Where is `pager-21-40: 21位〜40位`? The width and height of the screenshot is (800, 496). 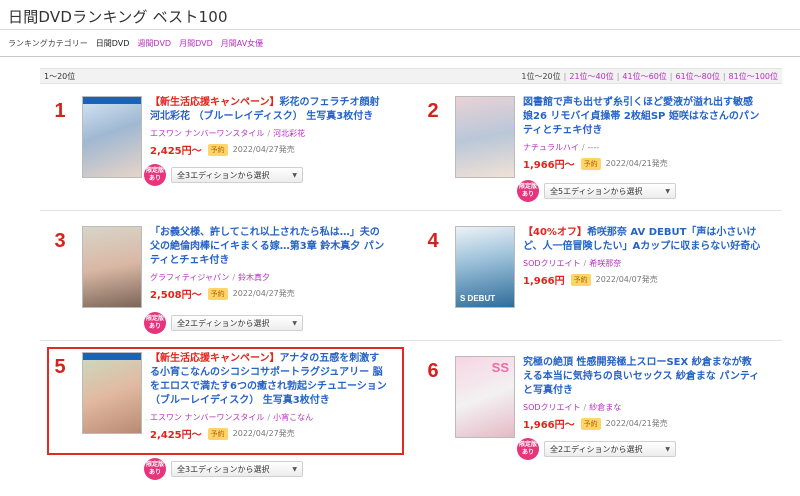
pager-21-40: 21位〜40位 is located at coordinates (591, 76).